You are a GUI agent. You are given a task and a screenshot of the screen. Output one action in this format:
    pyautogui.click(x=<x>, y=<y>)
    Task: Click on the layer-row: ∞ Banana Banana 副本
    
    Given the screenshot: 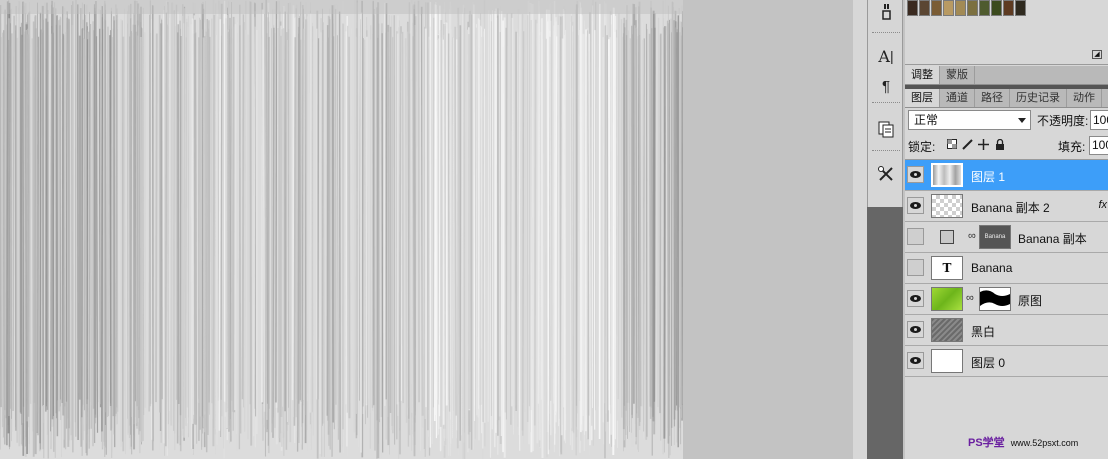 What is the action you would take?
    pyautogui.click(x=1006, y=237)
    